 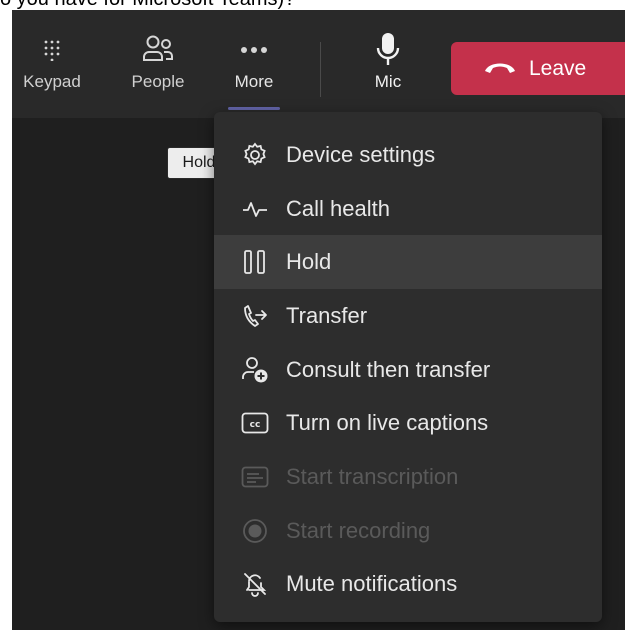 I want to click on menu-item-consult-then-transfer: Consult then transfer, so click(x=408, y=370).